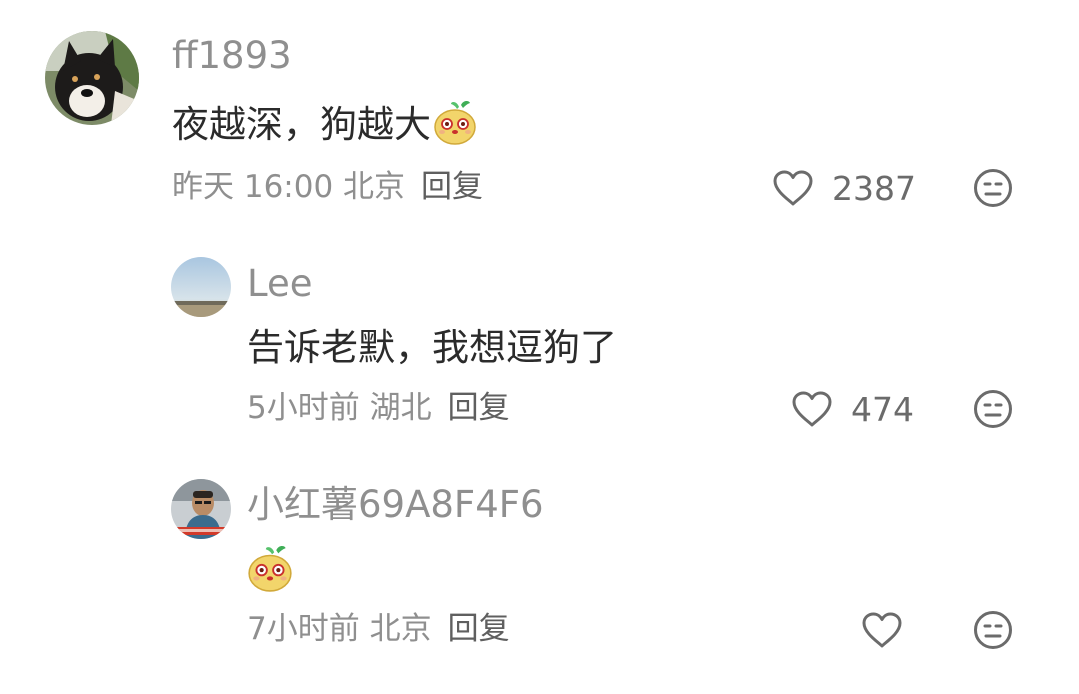  I want to click on comment-meta: 5小时前 湖北 回复, so click(378, 408).